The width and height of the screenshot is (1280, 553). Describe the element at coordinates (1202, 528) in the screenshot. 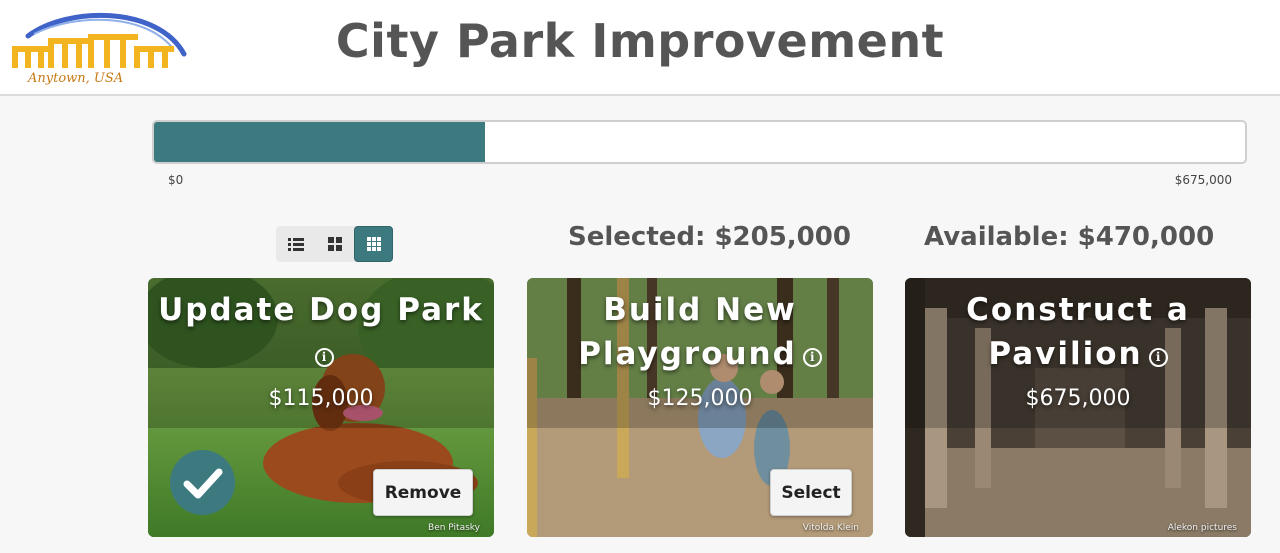

I see `photo-credit: Alekon pictures` at that location.